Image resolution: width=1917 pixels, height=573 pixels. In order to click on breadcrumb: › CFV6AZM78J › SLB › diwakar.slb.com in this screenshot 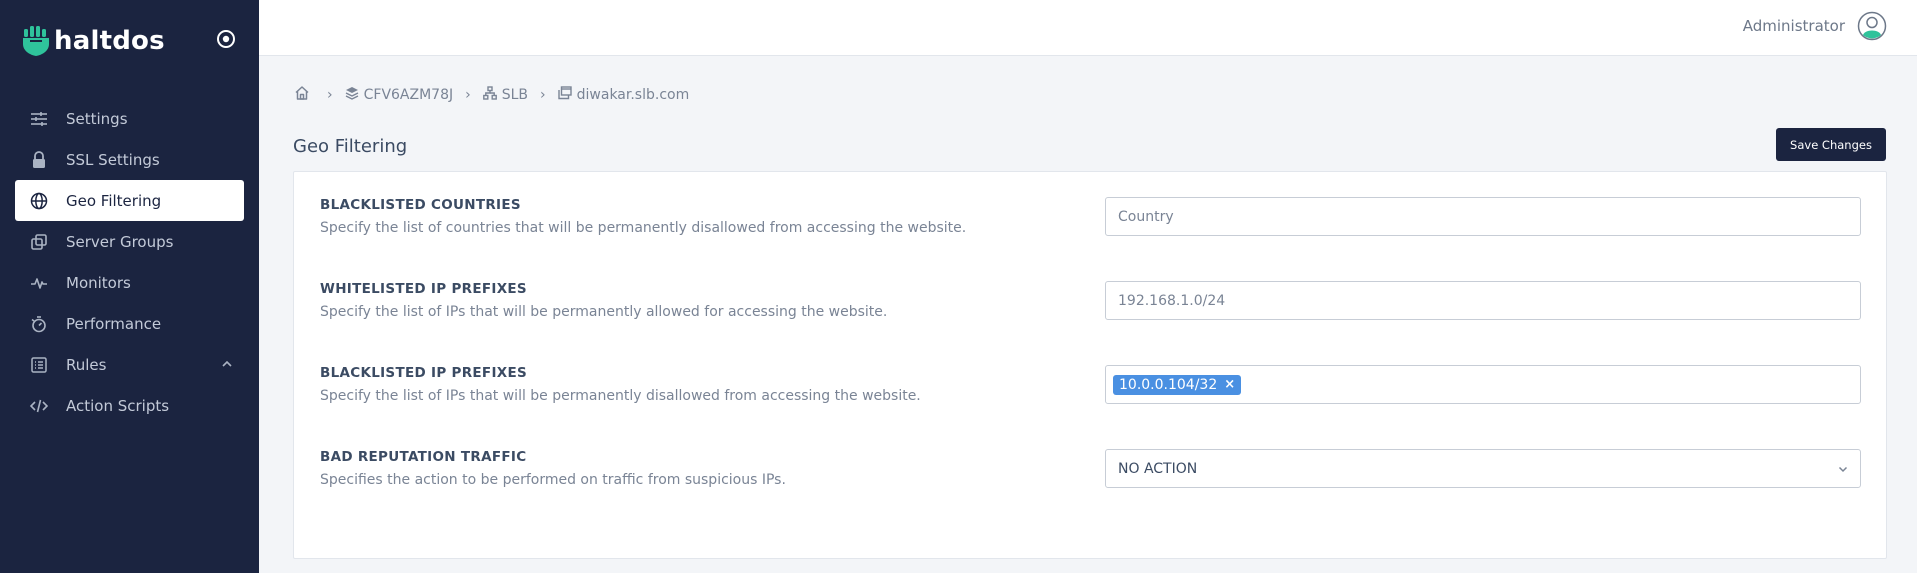, I will do `click(491, 95)`.